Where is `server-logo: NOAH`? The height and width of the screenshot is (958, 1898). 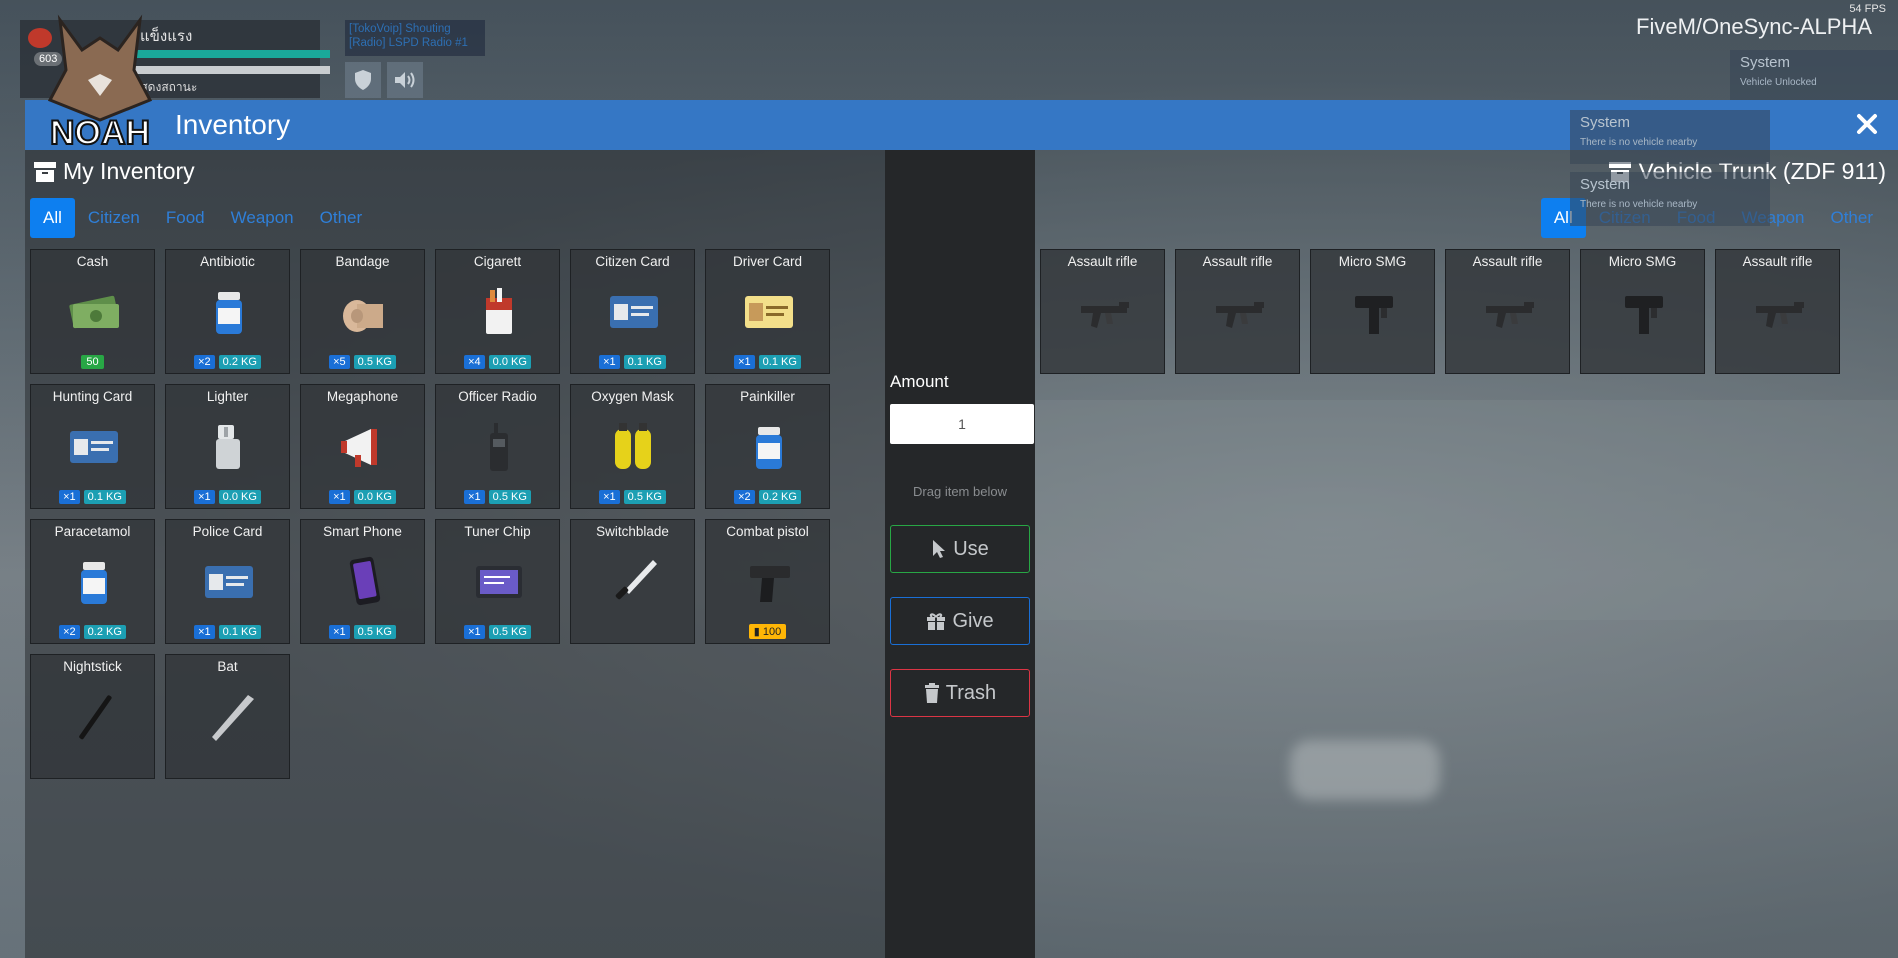 server-logo: NOAH is located at coordinates (100, 81).